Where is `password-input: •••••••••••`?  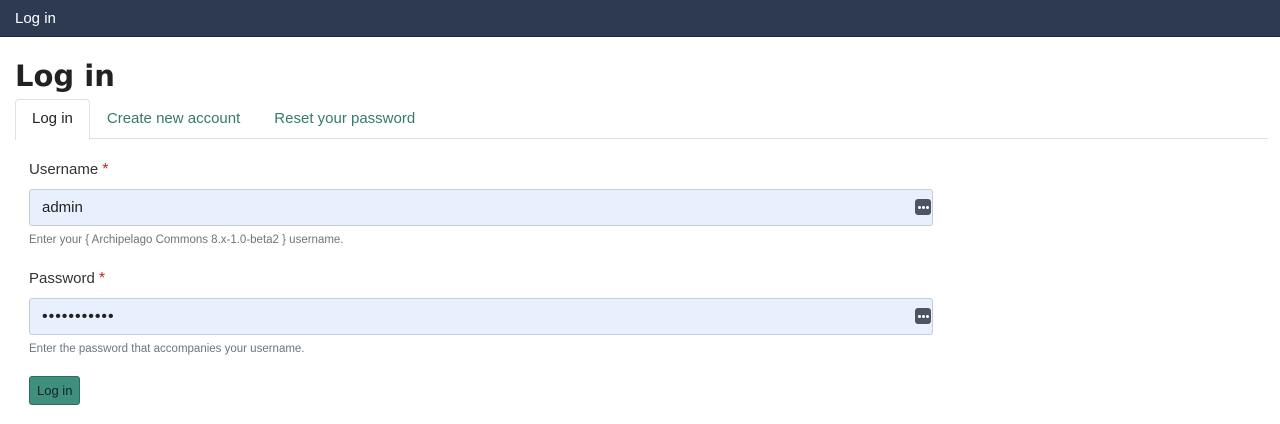 password-input: ••••••••••• is located at coordinates (481, 316).